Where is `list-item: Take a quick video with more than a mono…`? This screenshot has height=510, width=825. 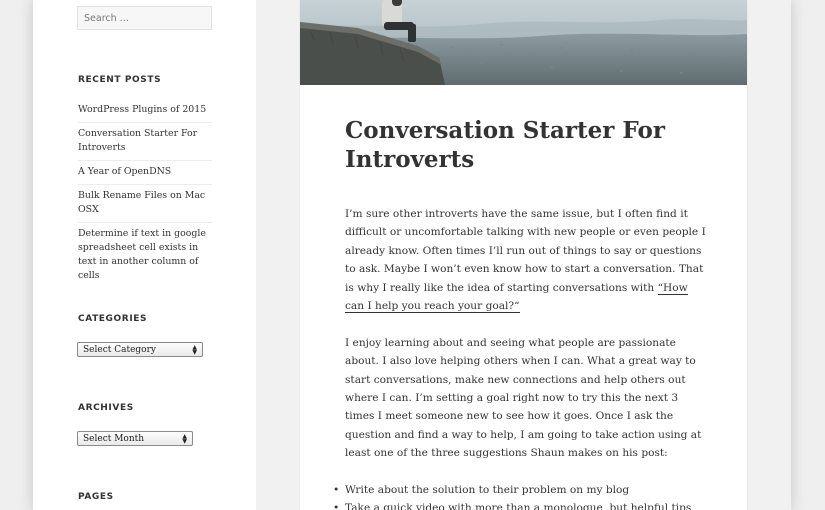
list-item: Take a quick video with more than a mono… is located at coordinates (520, 504).